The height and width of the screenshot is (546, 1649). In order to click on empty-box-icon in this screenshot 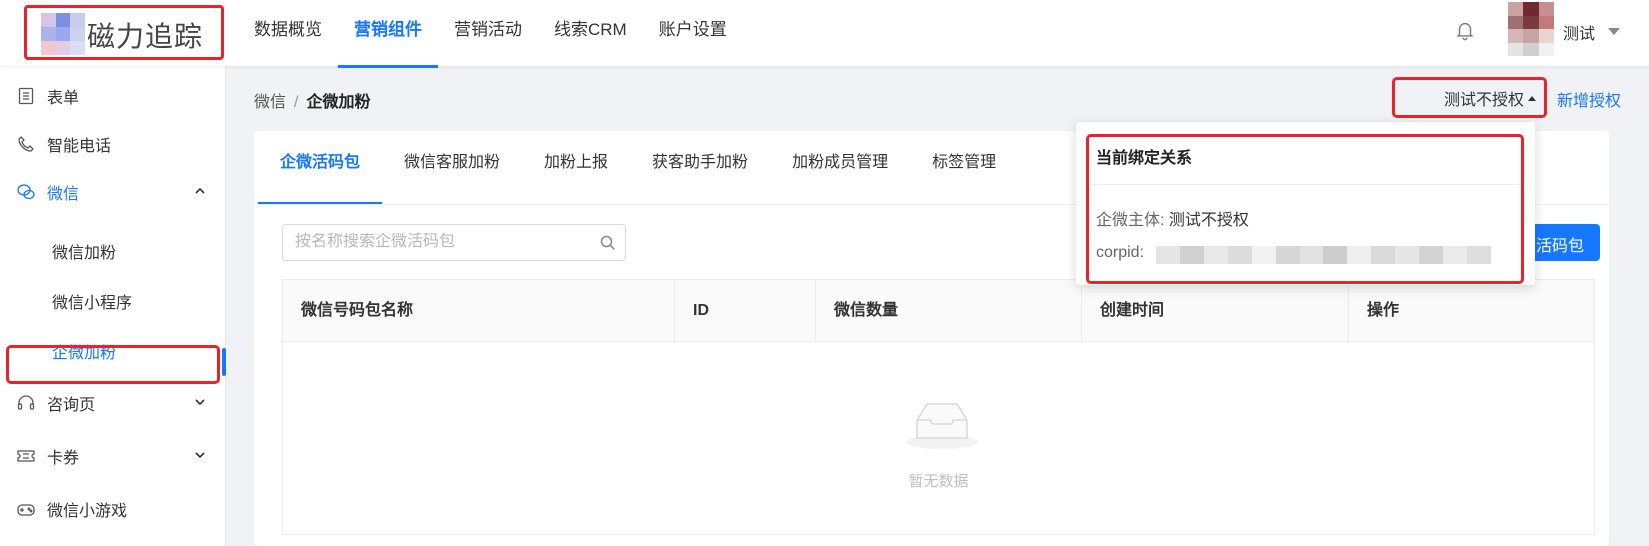, I will do `click(942, 426)`.